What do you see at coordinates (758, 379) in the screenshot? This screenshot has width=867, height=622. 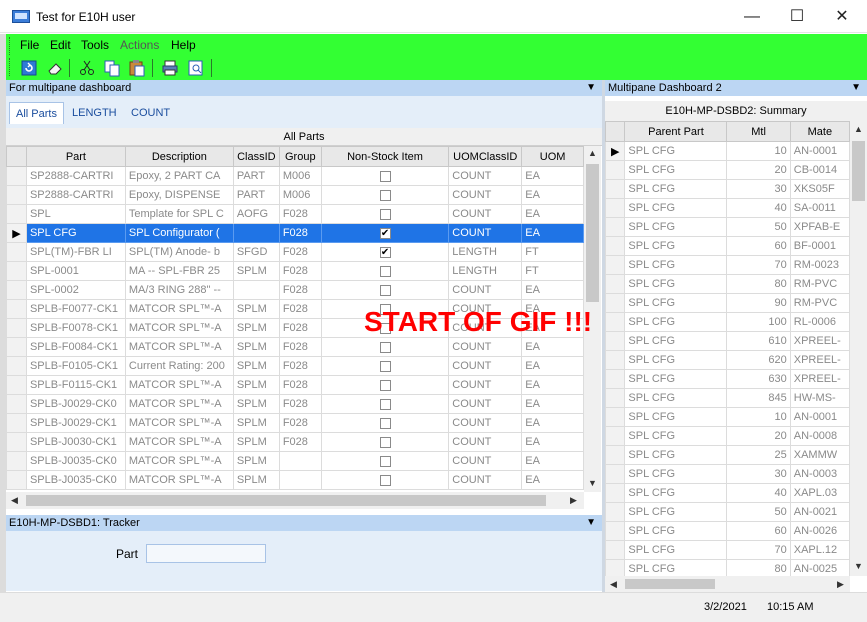 I see `cell-mtl: 630` at bounding box center [758, 379].